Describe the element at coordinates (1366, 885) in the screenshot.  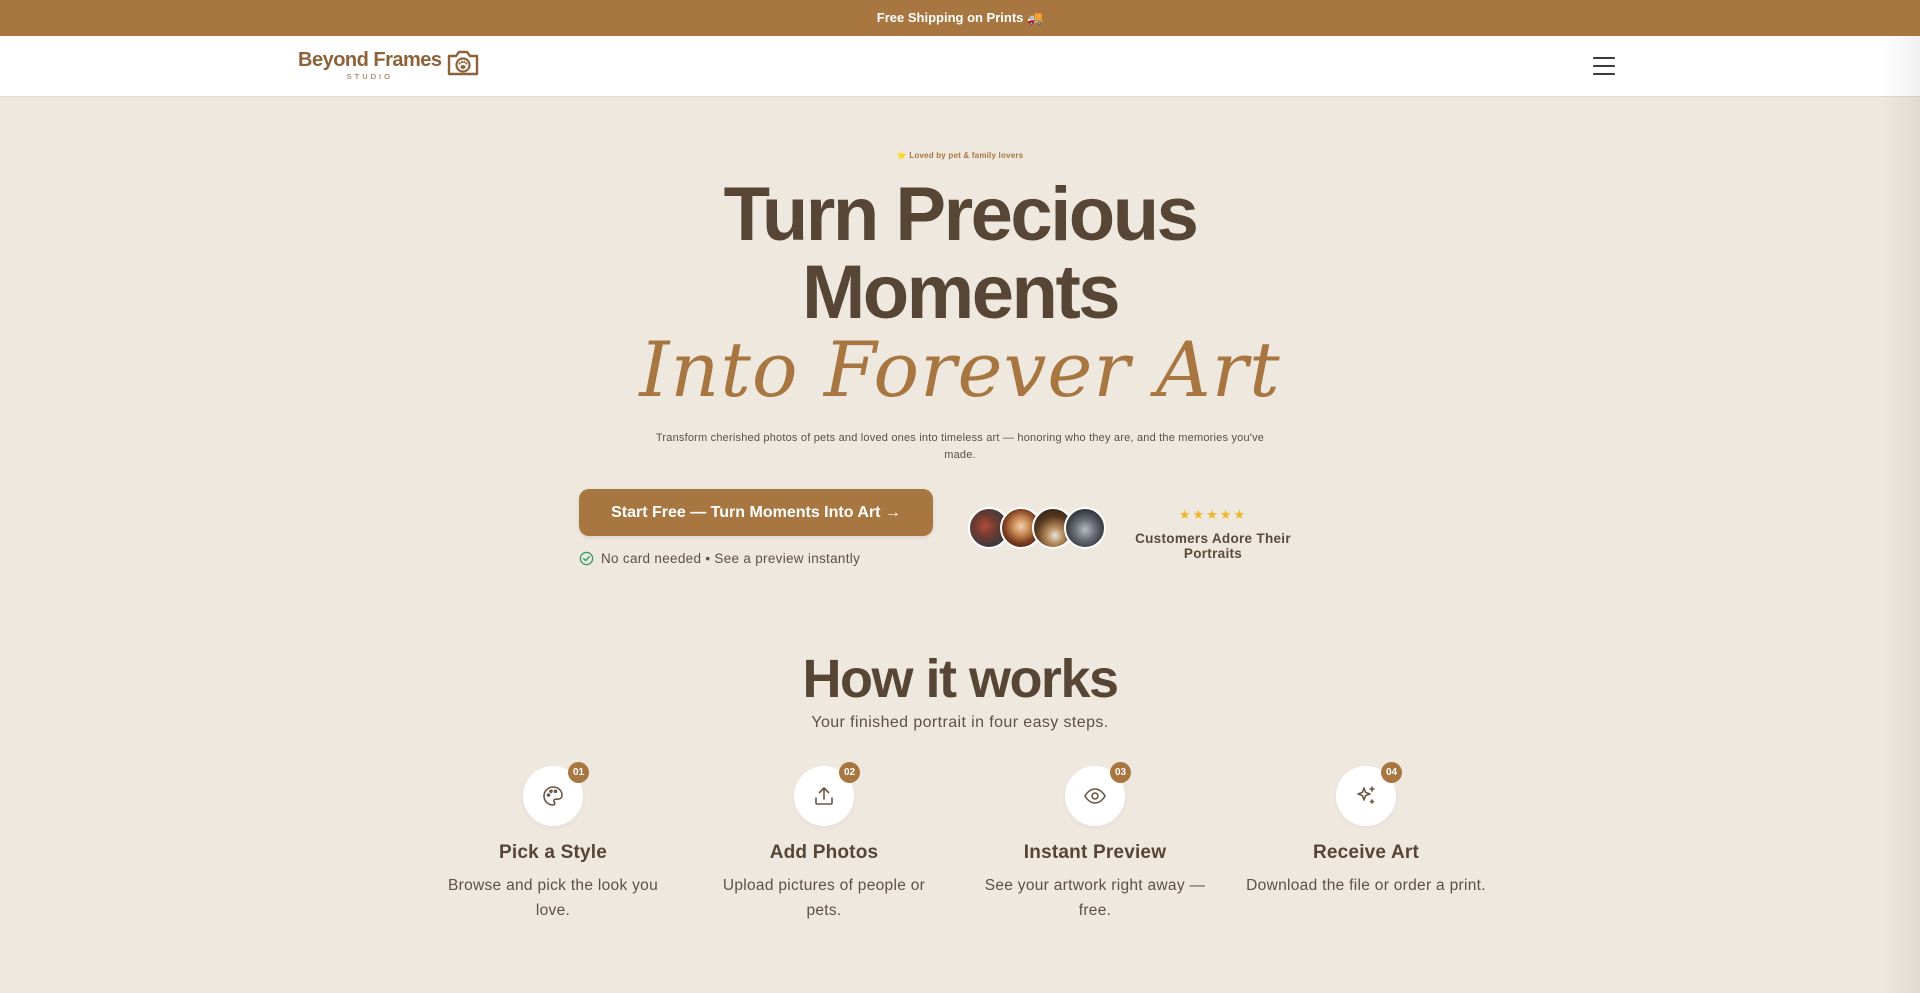
I see `step-description: Download the file or order a print.` at that location.